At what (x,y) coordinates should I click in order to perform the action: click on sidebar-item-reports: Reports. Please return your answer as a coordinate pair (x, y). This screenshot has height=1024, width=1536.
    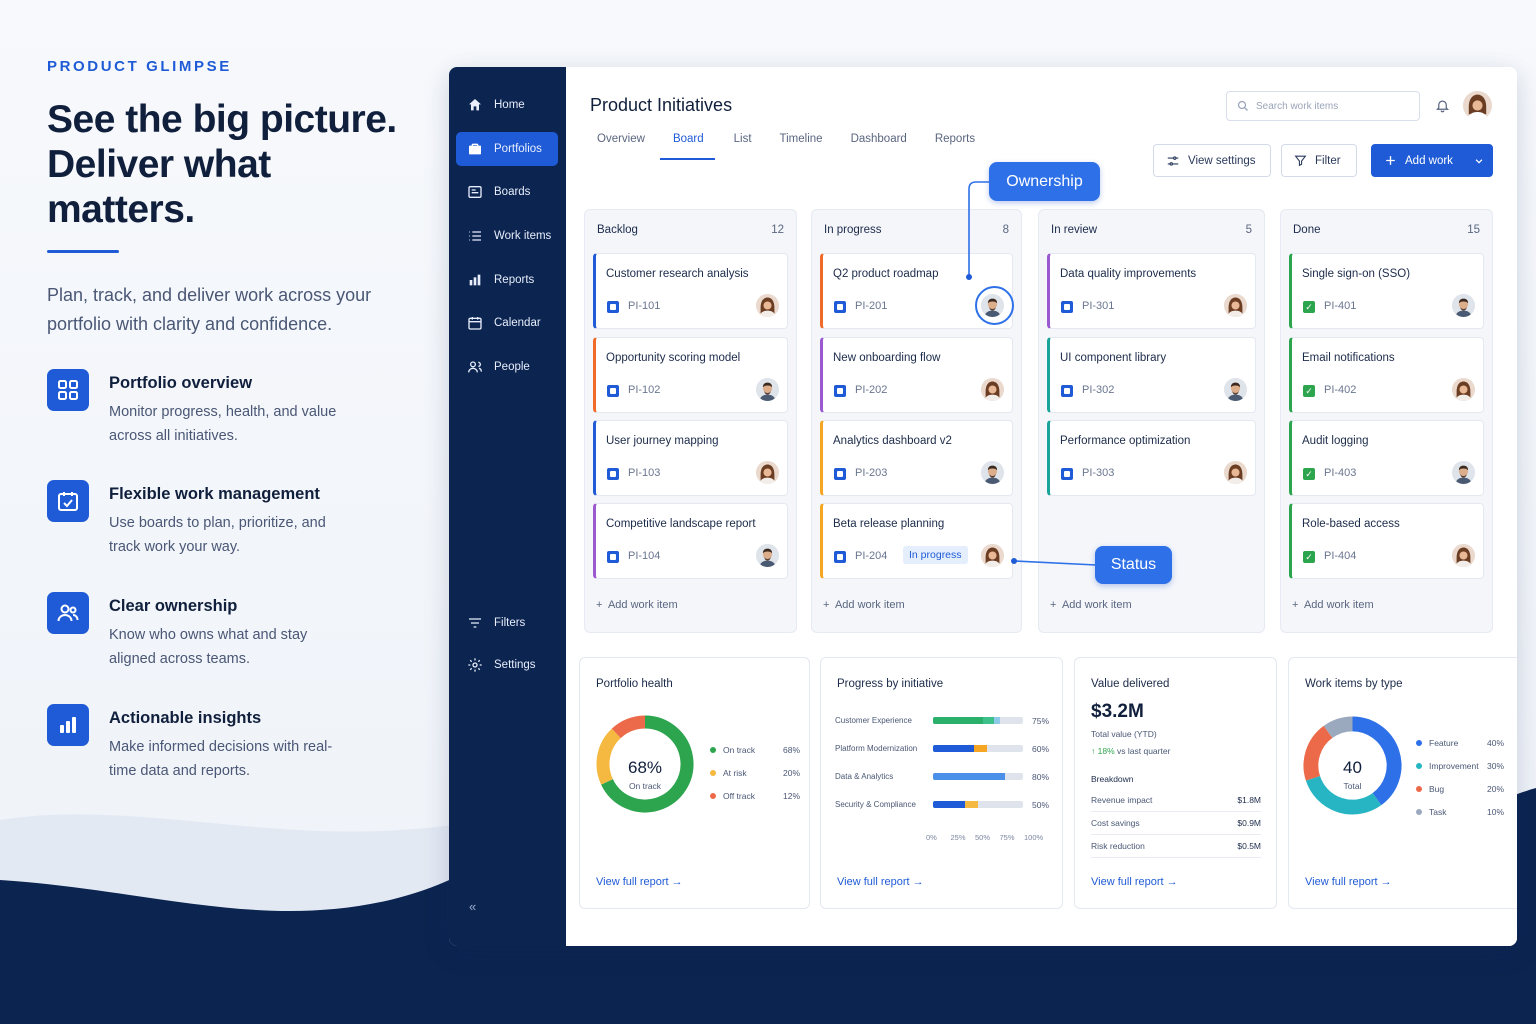
    Looking at the image, I should click on (507, 280).